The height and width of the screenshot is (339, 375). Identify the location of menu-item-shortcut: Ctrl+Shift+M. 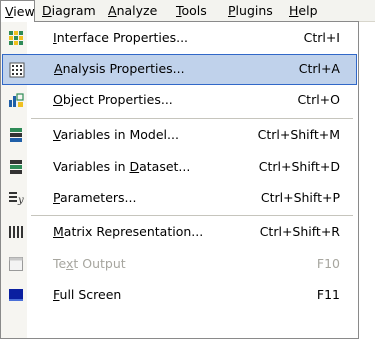
(298, 134).